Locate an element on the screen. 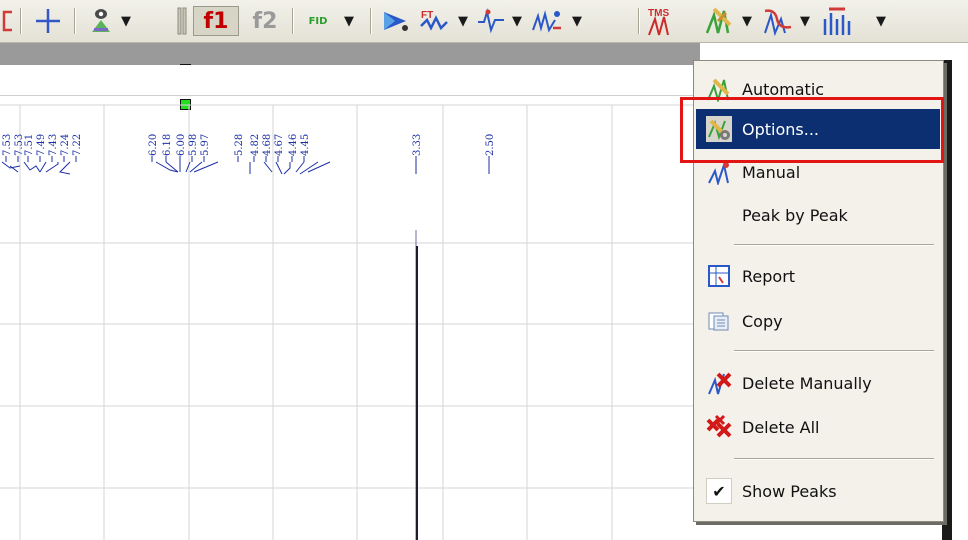 The height and width of the screenshot is (540, 968). phase-correction-icon is located at coordinates (491, 21).